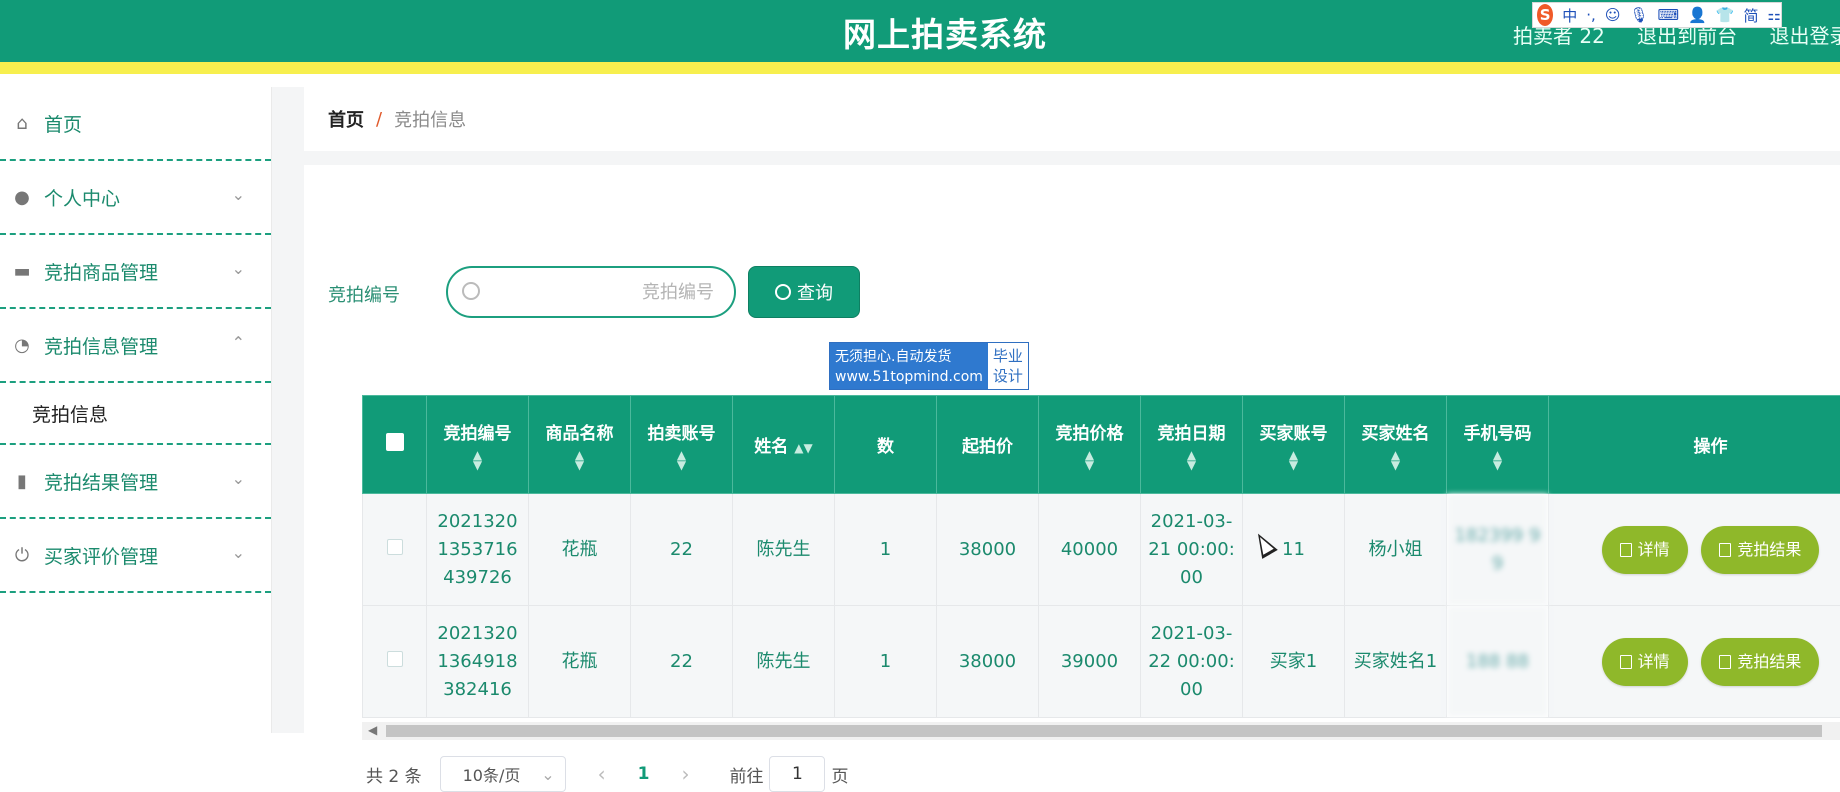 The width and height of the screenshot is (1840, 792). Describe the element at coordinates (22, 271) in the screenshot. I see `briefcase-icon: ▬` at that location.